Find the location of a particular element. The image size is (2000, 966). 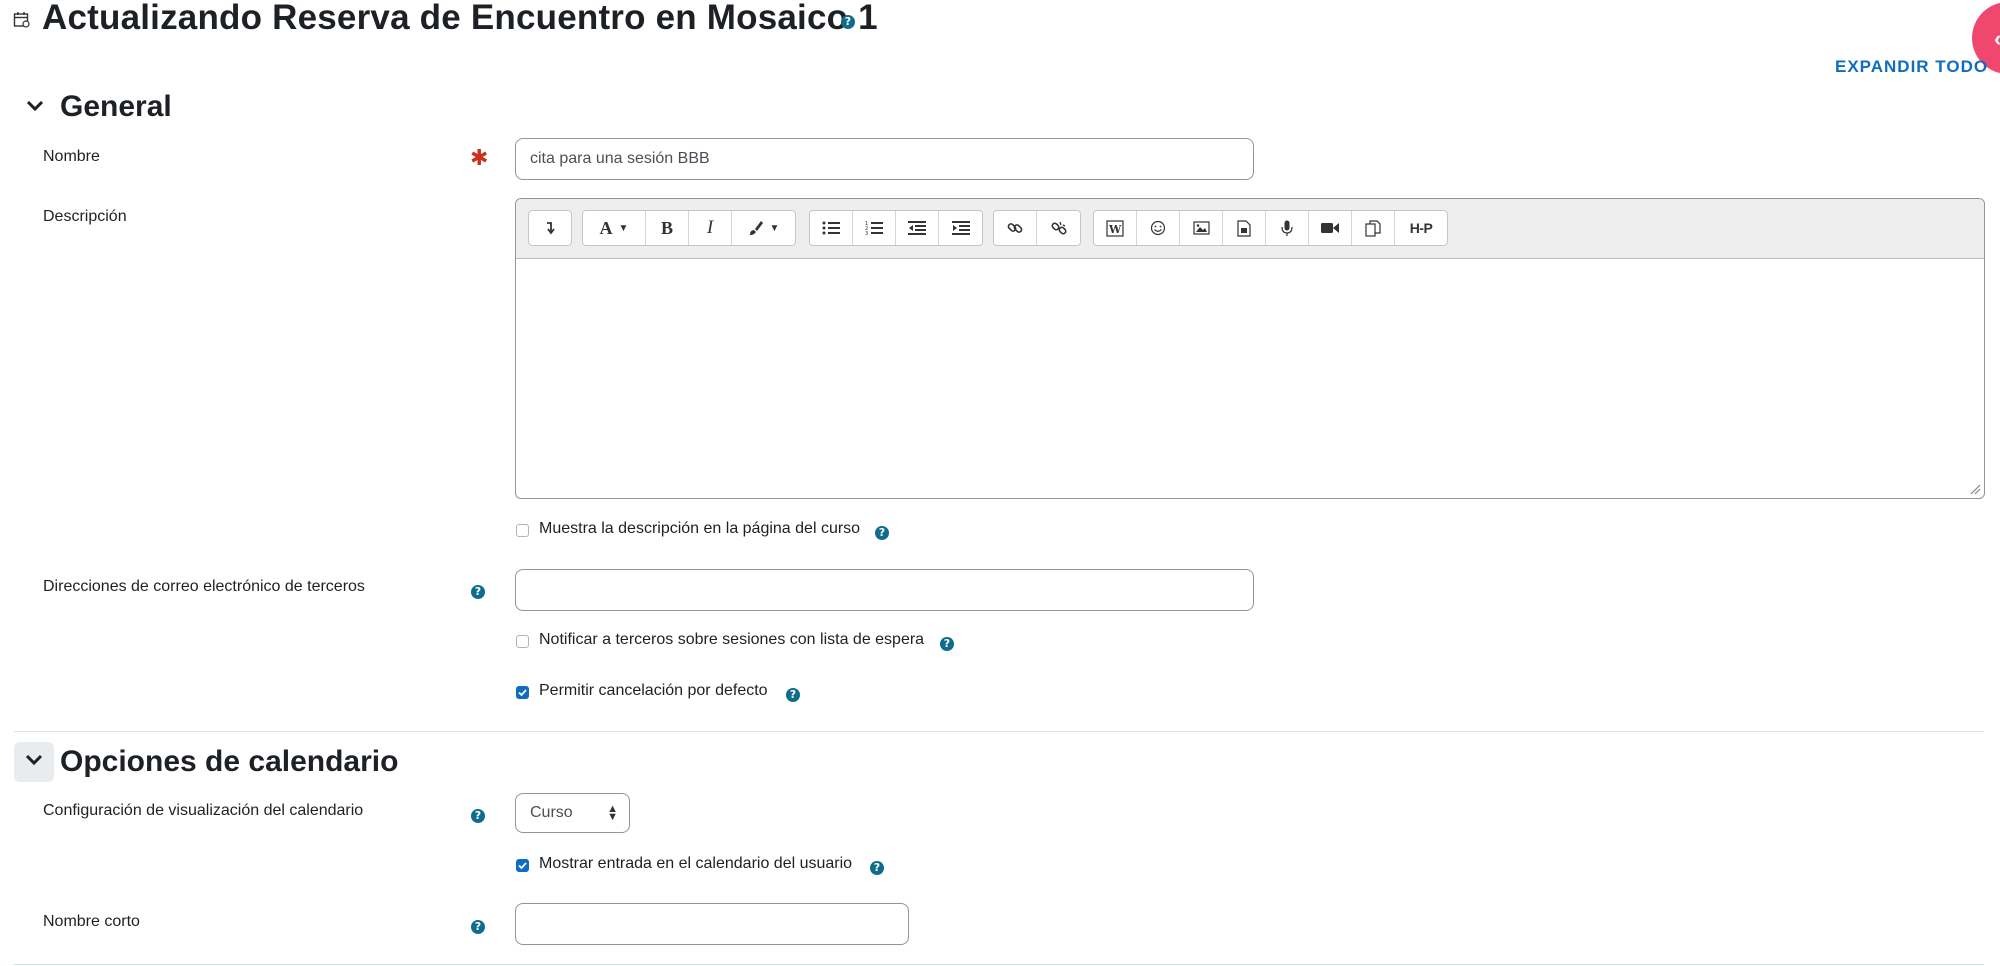

description-label: Descripción is located at coordinates (85, 216).